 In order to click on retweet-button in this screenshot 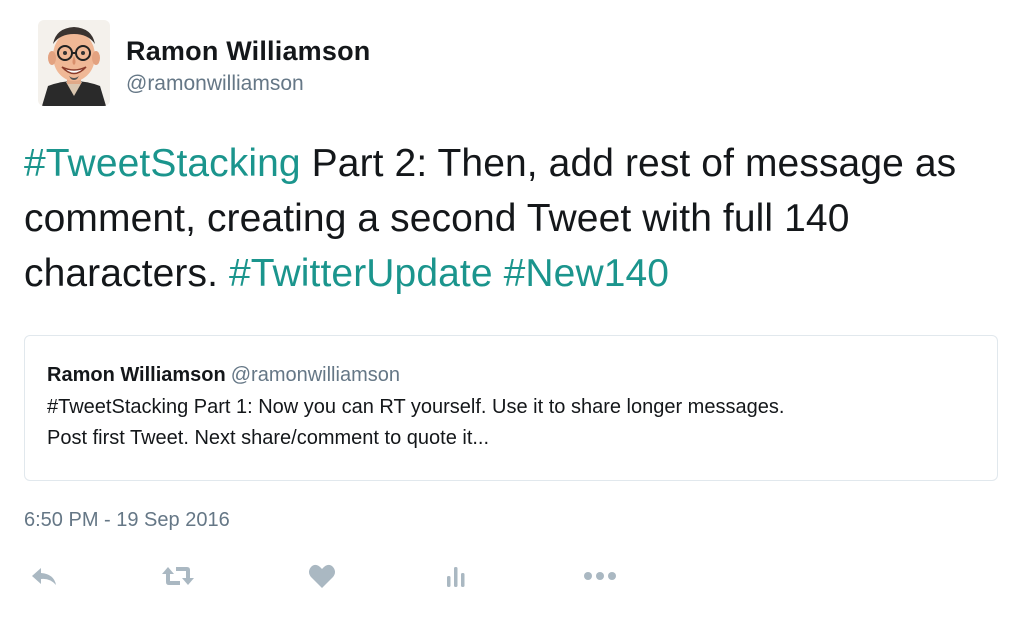, I will do `click(178, 576)`.